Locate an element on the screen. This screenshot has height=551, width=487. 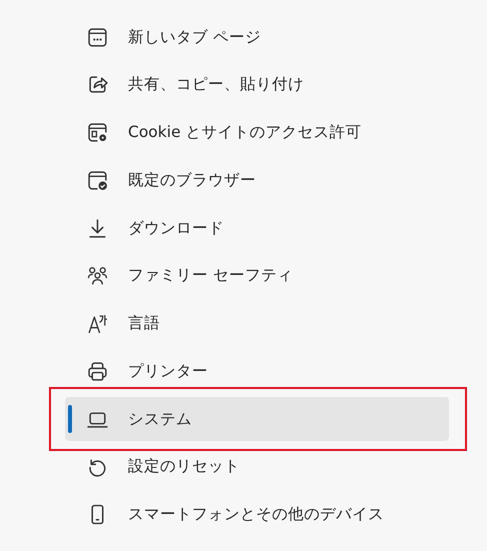
sidebar-item: 新しいタブ ページ is located at coordinates (257, 37).